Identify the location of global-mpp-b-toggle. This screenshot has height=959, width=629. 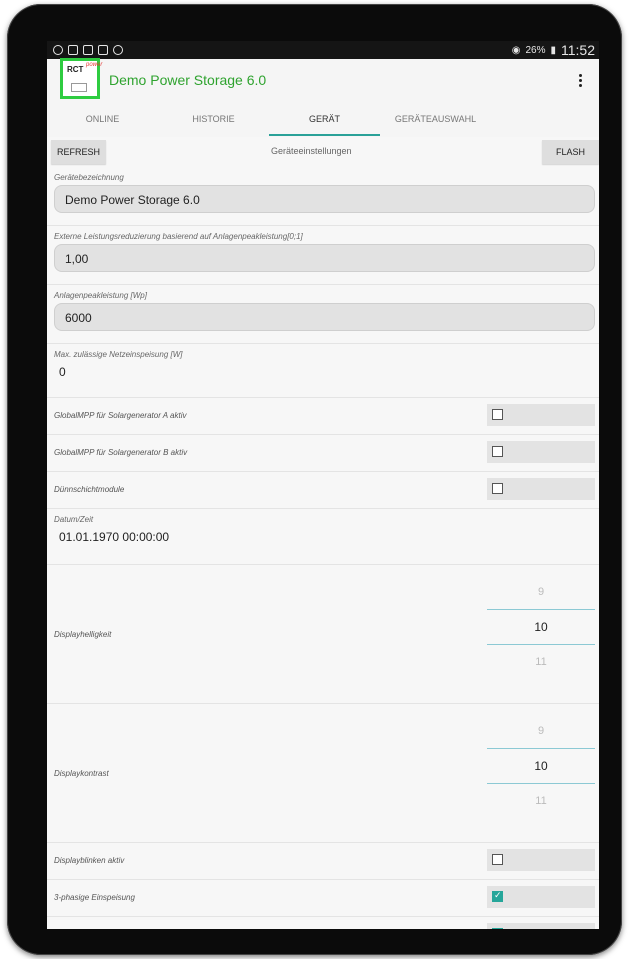
(541, 452).